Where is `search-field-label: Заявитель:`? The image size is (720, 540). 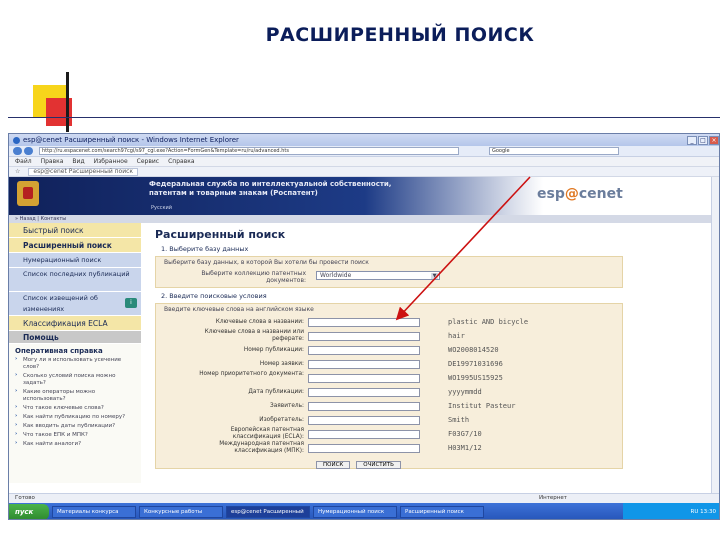 search-field-label: Заявитель: is located at coordinates (287, 406).